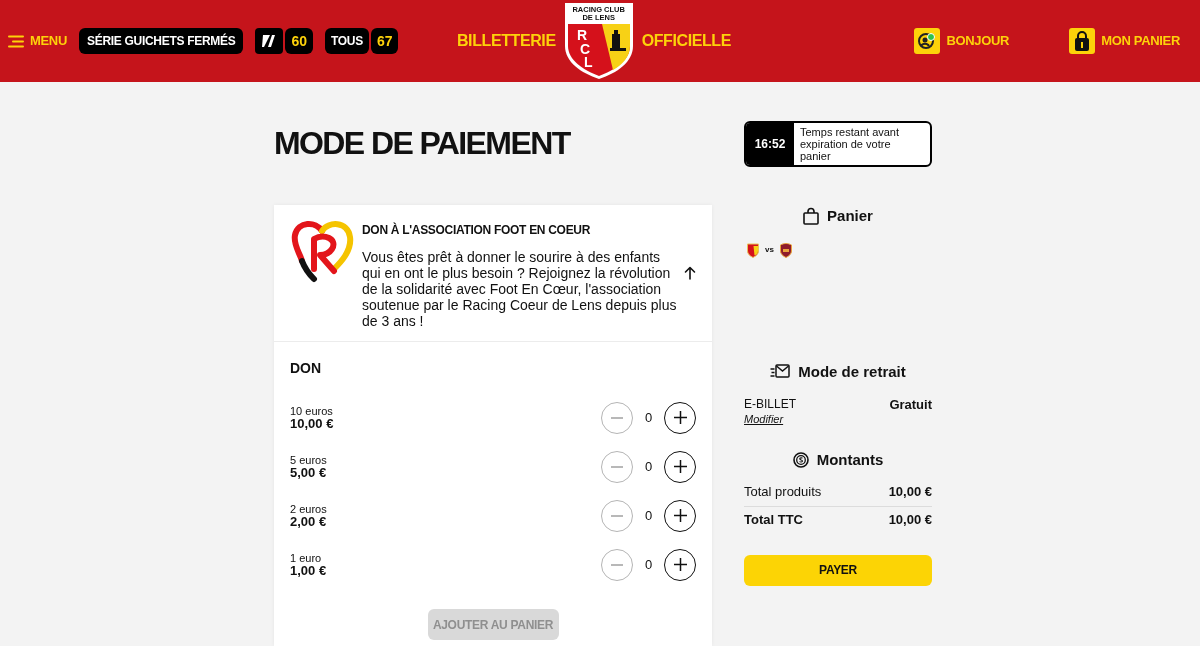 This screenshot has height=646, width=1200. What do you see at coordinates (37, 41) in the screenshot?
I see `menu-button: MENU` at bounding box center [37, 41].